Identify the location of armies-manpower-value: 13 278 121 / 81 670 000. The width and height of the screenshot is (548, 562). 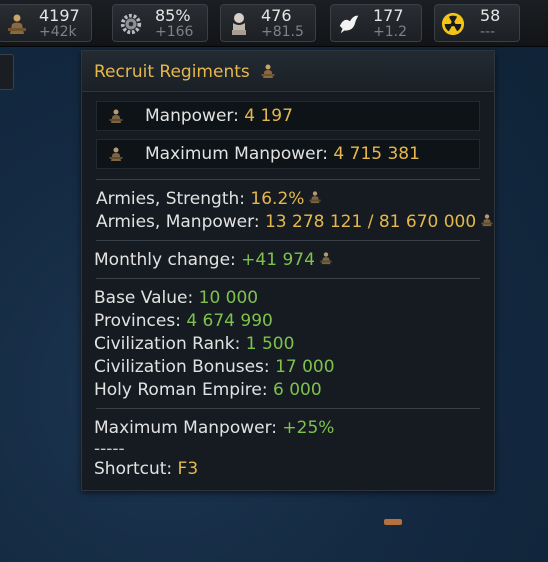
(370, 222).